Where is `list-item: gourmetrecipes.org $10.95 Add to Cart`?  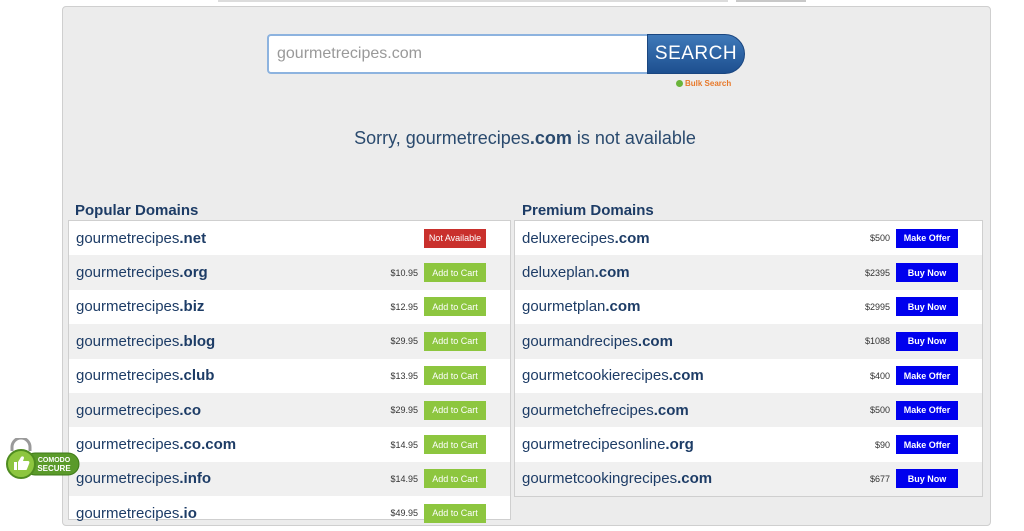
list-item: gourmetrecipes.org $10.95 Add to Cart is located at coordinates (289, 272).